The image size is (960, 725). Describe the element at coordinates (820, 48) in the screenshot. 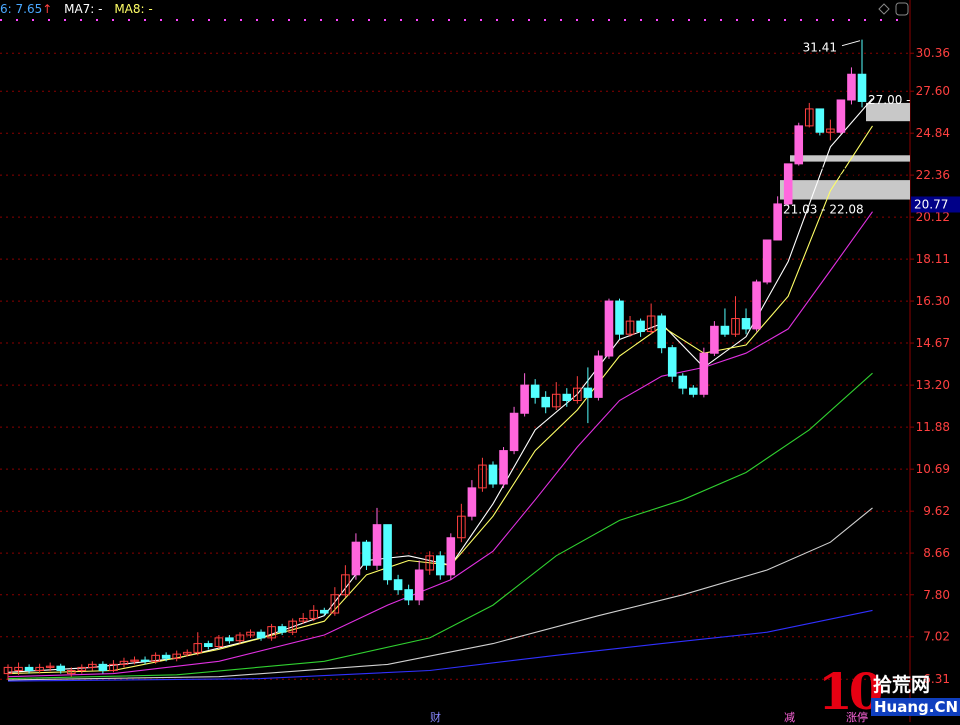

I see `high-label: 31.41` at that location.